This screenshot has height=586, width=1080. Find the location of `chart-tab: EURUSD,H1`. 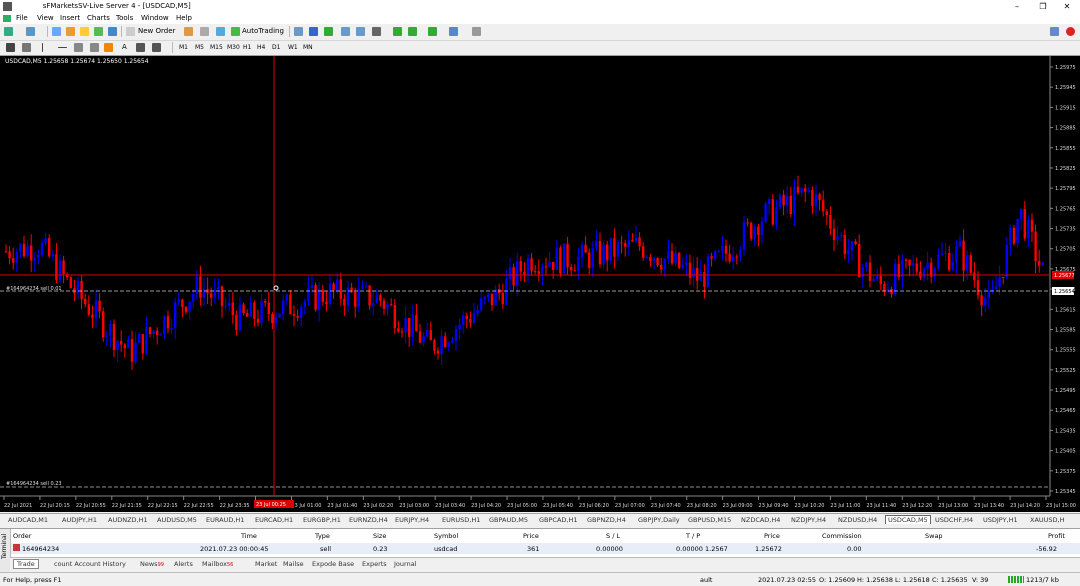

chart-tab: EURUSD,H1 is located at coordinates (461, 520).